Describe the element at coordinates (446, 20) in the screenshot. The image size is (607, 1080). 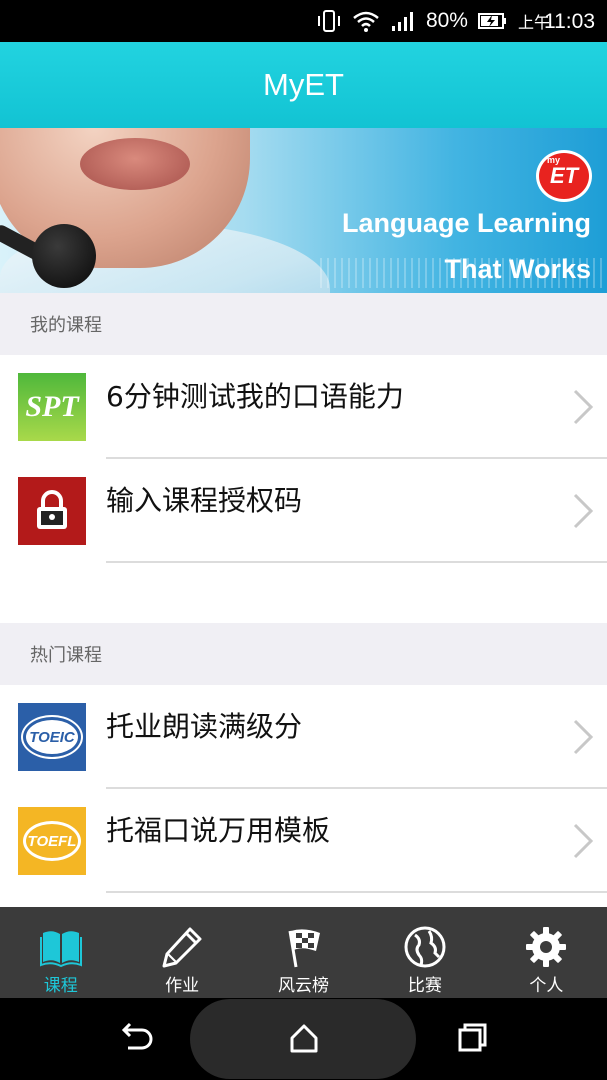
I see `battery-percent: 80%` at that location.